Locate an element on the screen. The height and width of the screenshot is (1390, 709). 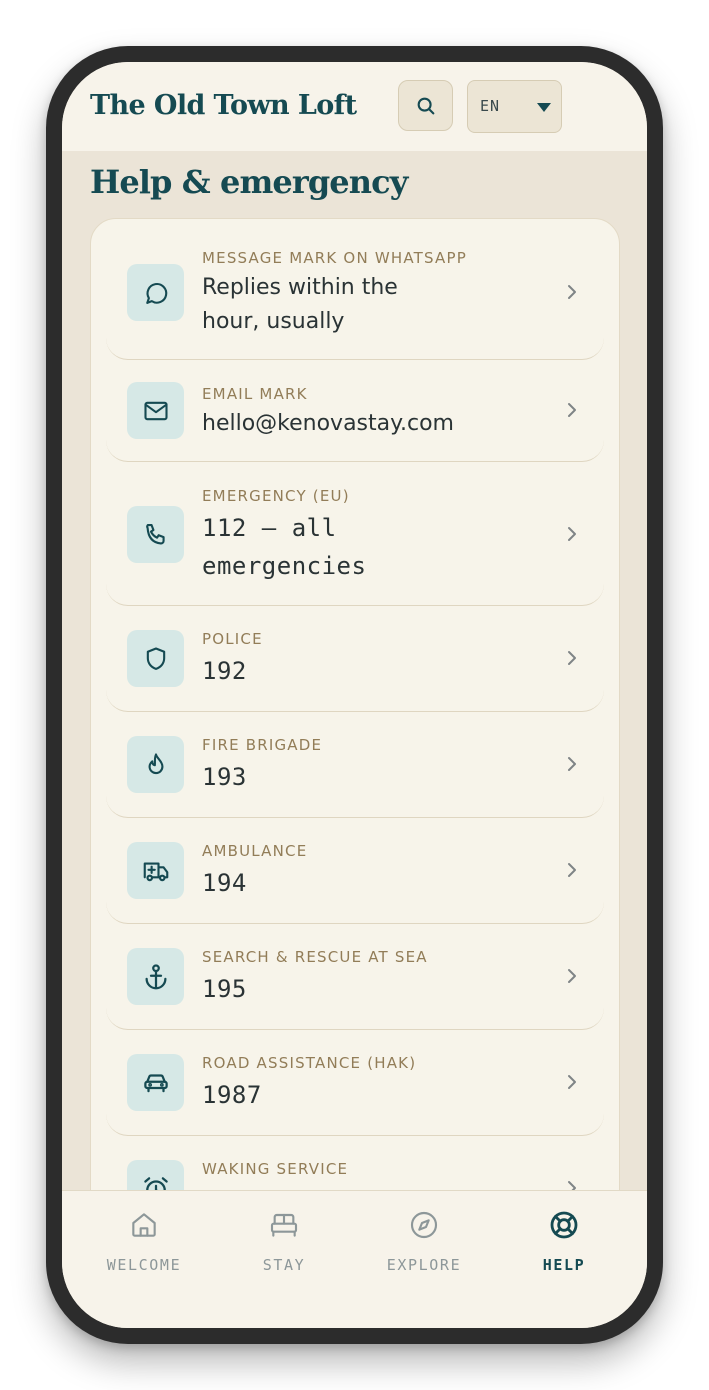
contact-value-line: hour, usually is located at coordinates (273, 321).